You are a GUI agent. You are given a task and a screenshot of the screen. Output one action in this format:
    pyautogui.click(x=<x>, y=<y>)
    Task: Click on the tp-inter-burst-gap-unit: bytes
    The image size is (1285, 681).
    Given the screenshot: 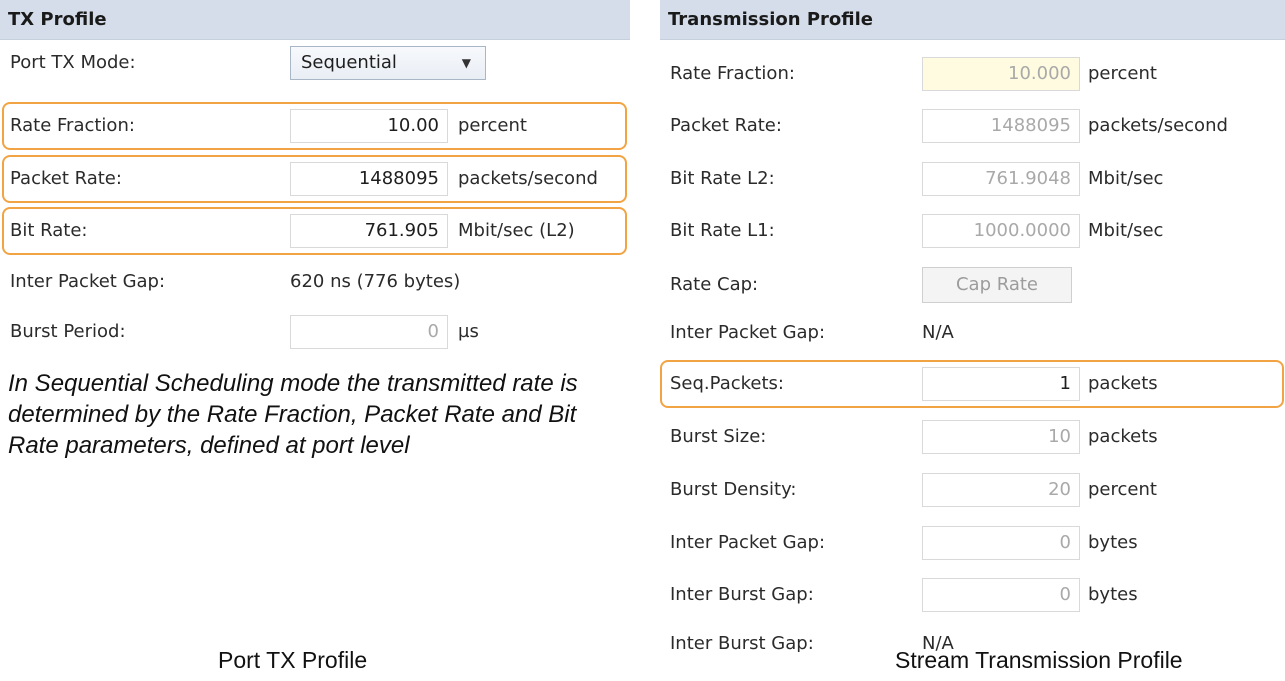 What is the action you would take?
    pyautogui.click(x=1113, y=594)
    